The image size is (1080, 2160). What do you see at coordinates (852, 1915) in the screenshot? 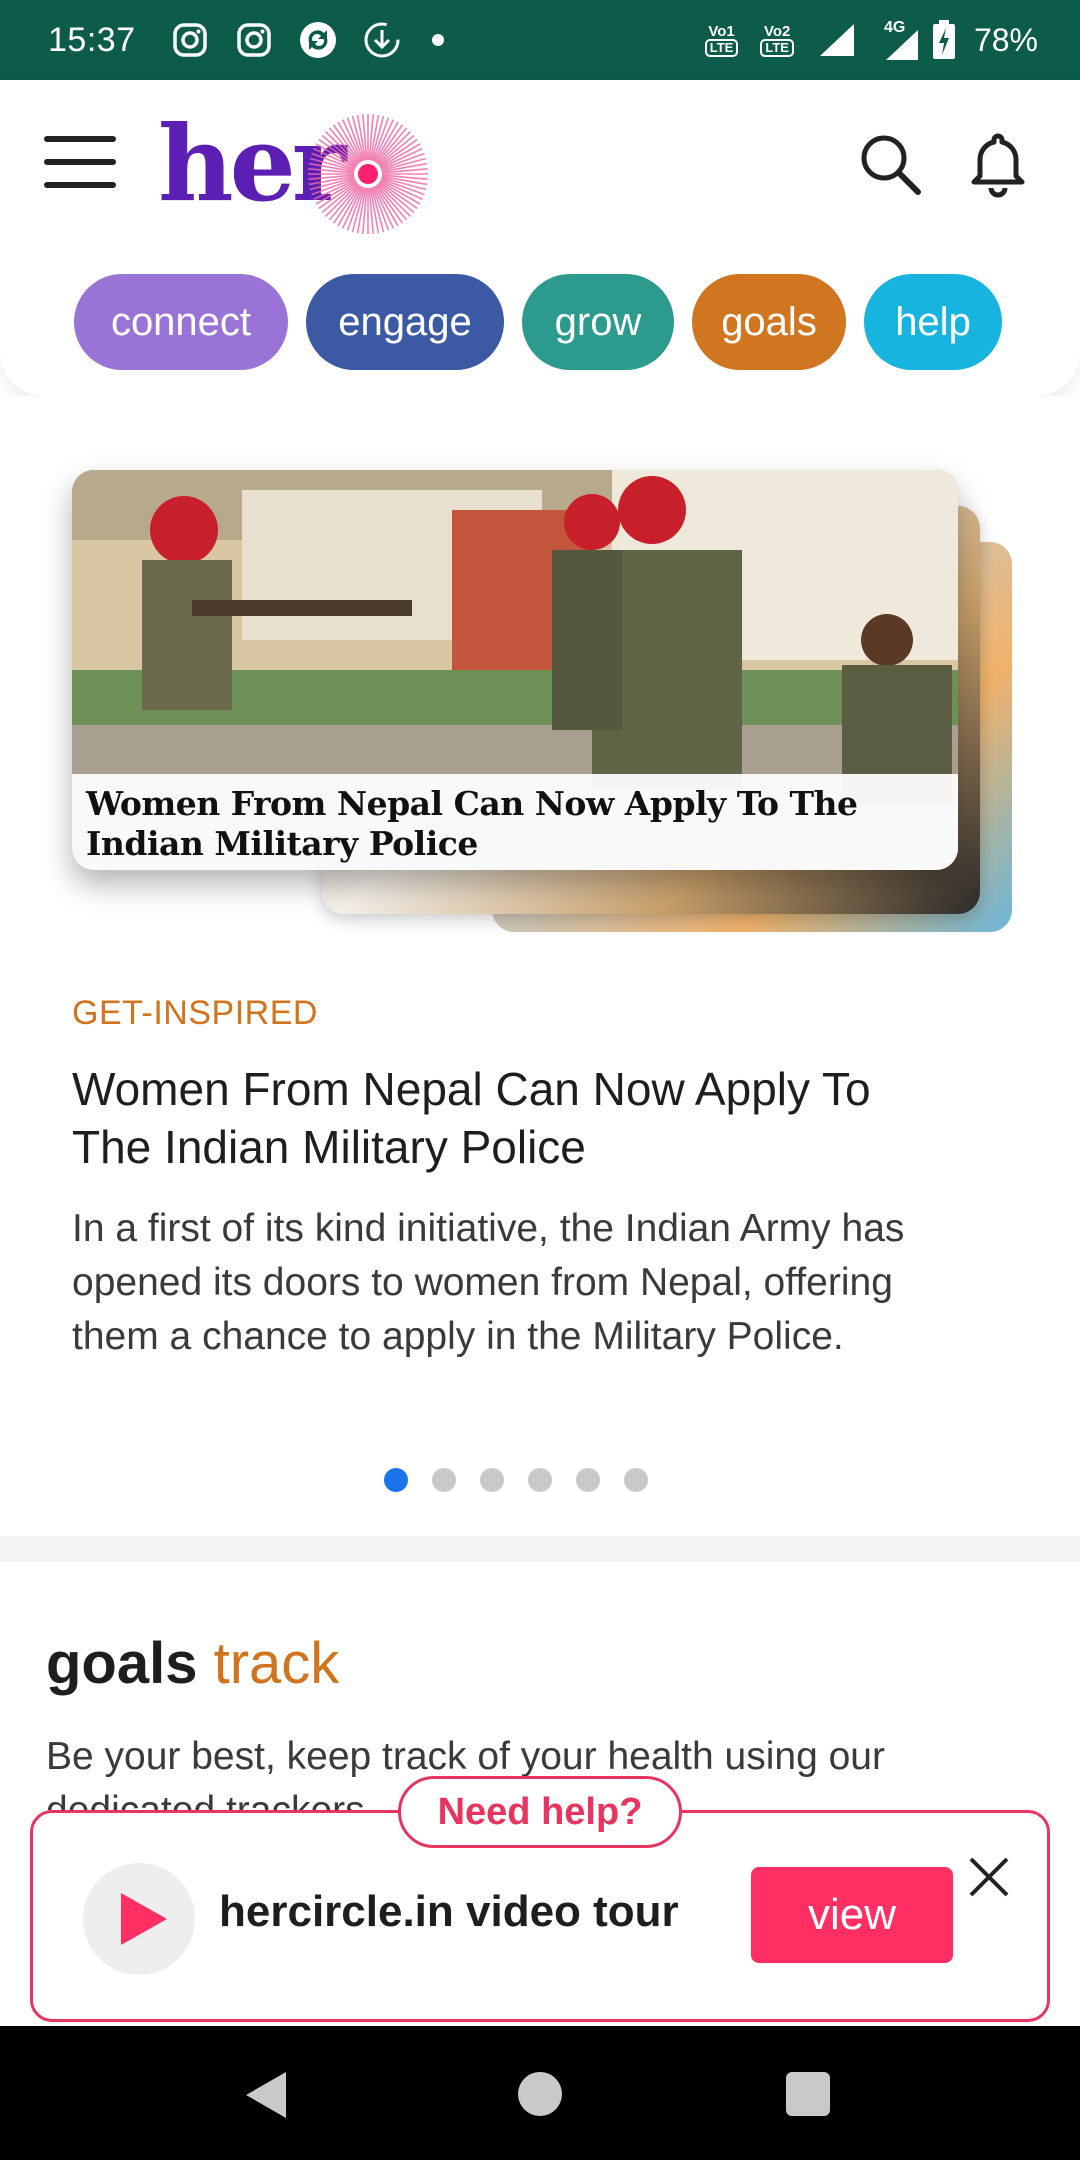
I see `view-button: view` at bounding box center [852, 1915].